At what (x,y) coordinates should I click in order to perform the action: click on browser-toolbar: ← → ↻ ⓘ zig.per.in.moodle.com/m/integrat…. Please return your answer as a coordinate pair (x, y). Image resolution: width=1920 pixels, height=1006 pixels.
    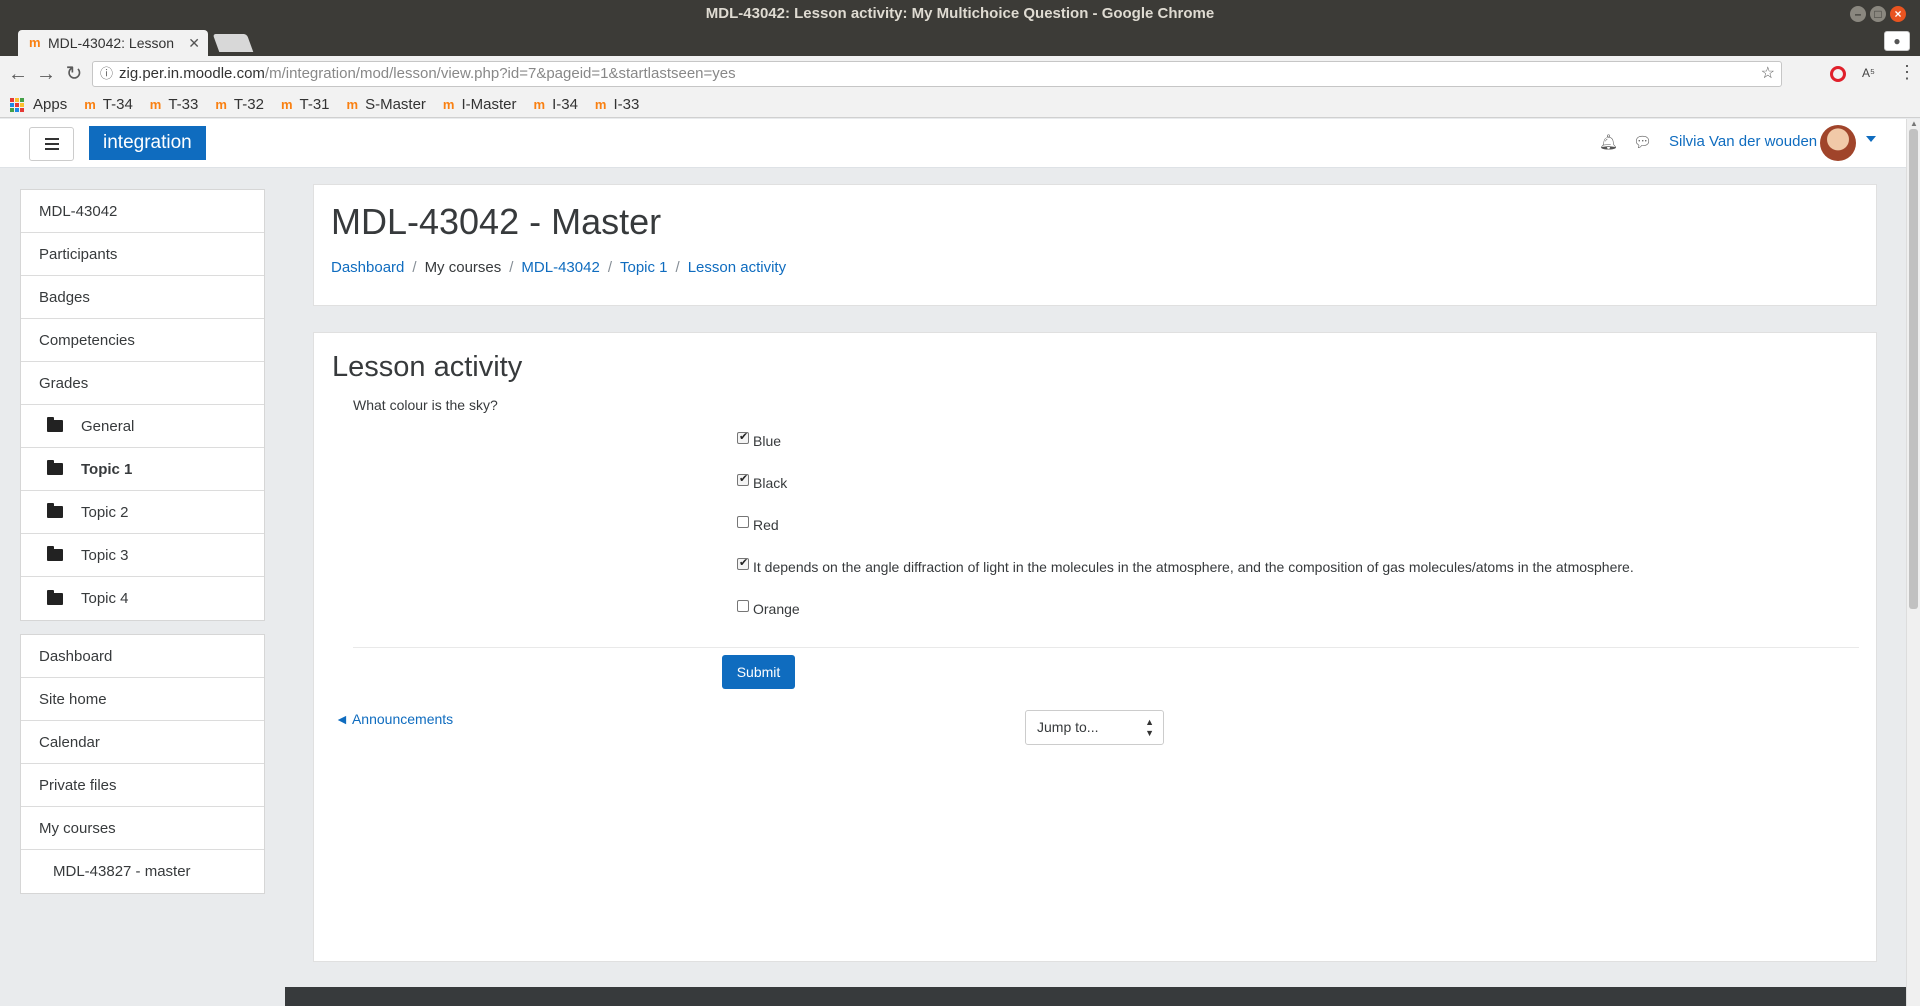
    Looking at the image, I should click on (960, 74).